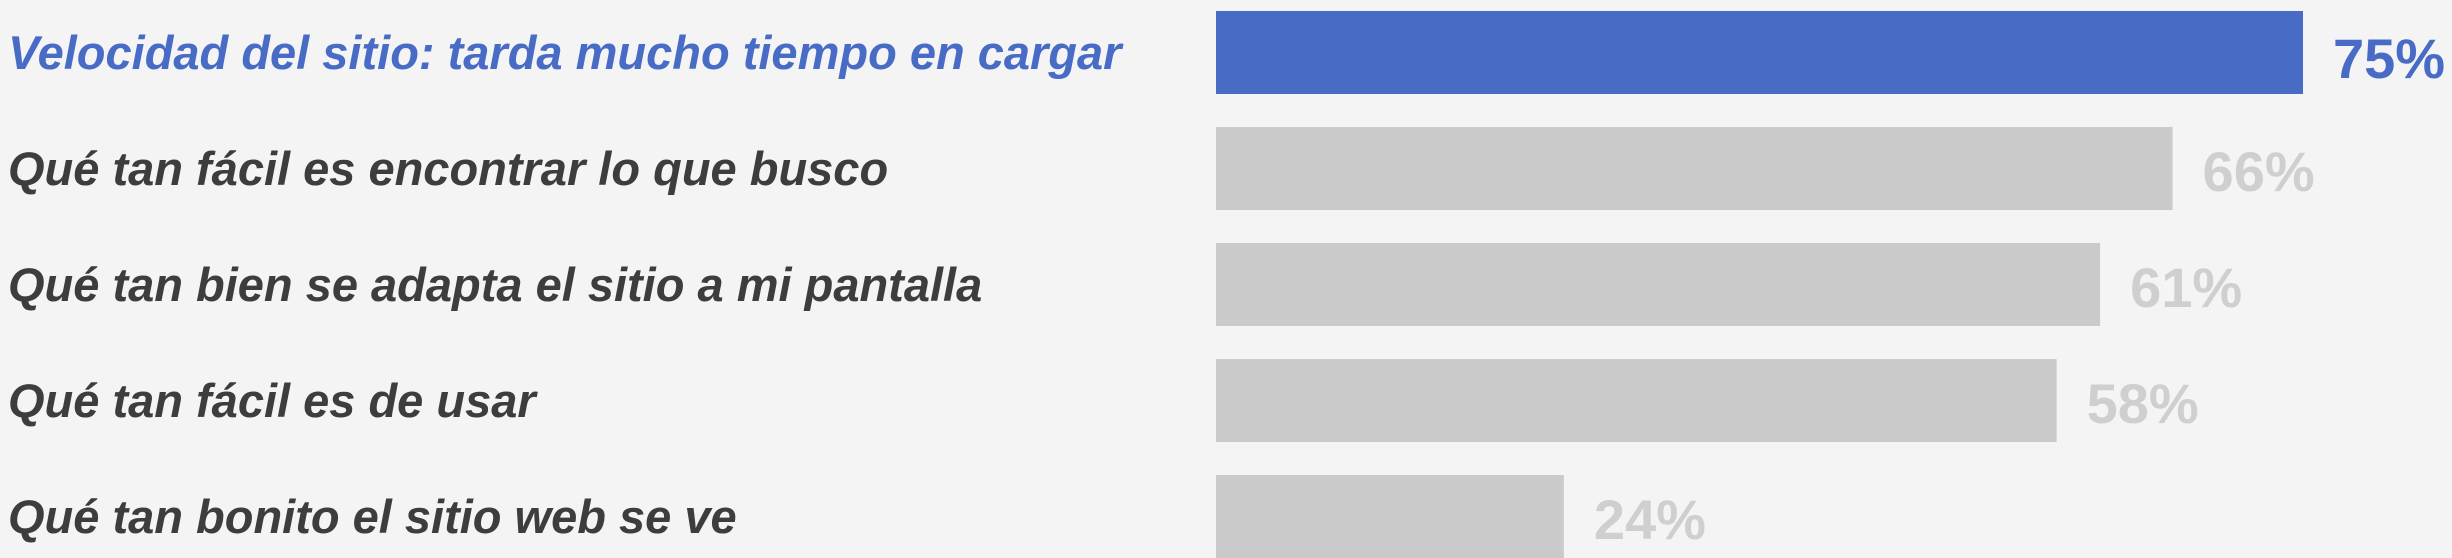 The image size is (2452, 558). What do you see at coordinates (2389, 58) in the screenshot?
I see `value-label-0: 75%` at bounding box center [2389, 58].